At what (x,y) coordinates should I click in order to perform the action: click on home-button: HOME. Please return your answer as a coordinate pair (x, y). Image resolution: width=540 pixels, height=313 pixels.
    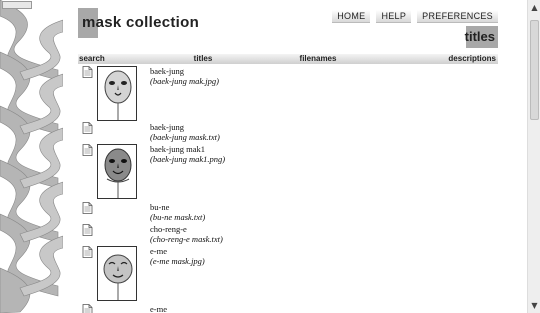
    Looking at the image, I should click on (351, 16).